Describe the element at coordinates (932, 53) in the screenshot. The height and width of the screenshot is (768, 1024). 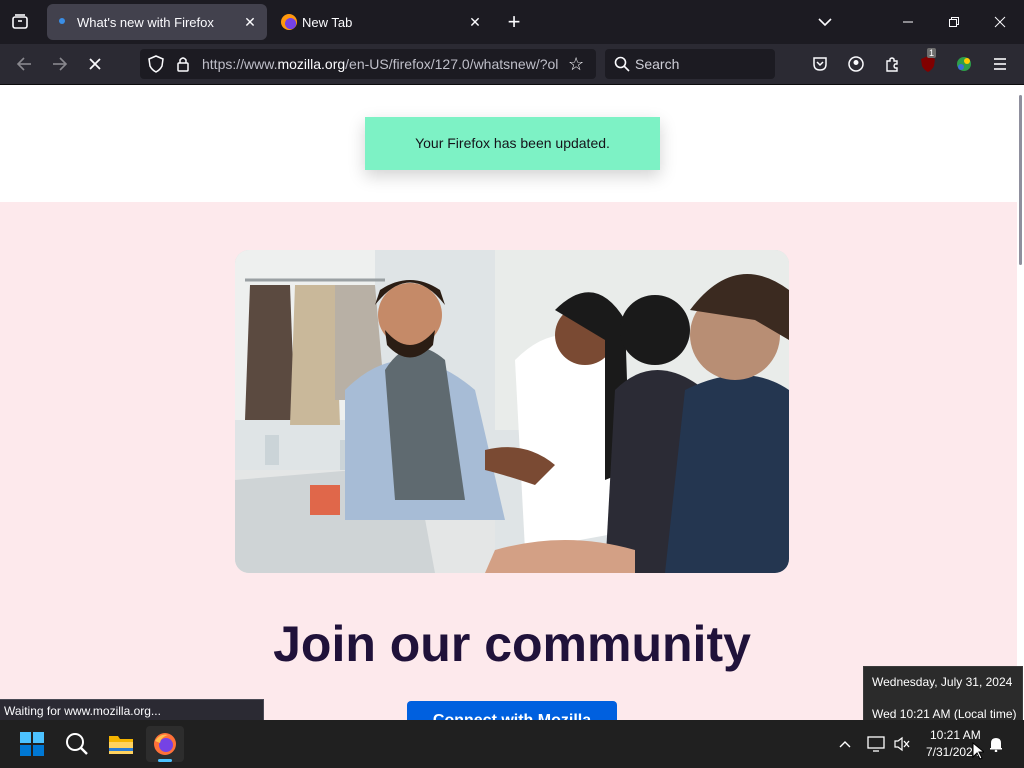
I see `extension-badge: 1` at that location.